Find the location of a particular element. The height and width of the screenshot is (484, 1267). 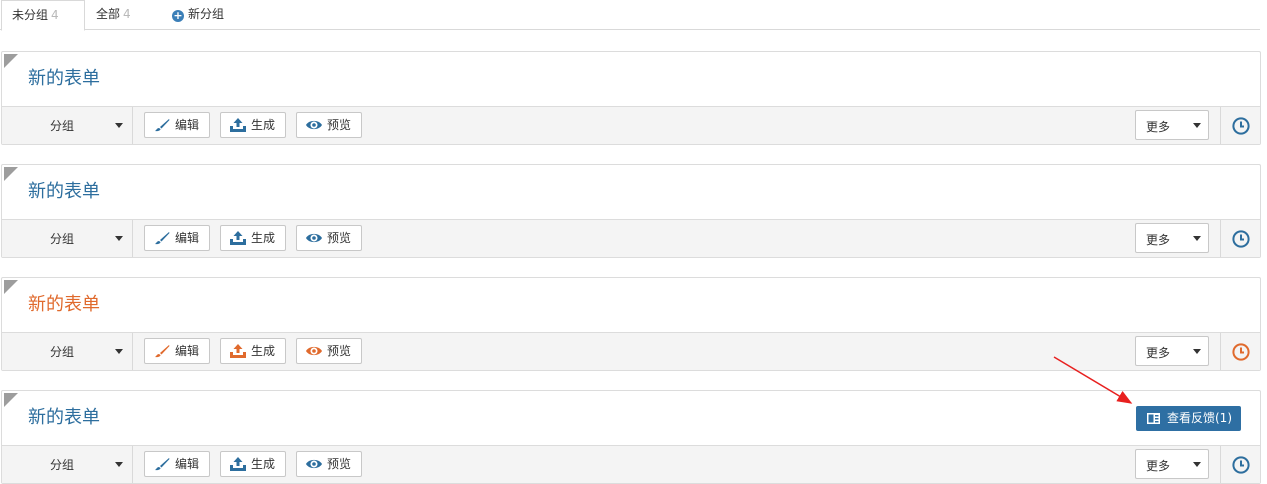

tab-ungrouped-label: 未分组 is located at coordinates (30, 15).